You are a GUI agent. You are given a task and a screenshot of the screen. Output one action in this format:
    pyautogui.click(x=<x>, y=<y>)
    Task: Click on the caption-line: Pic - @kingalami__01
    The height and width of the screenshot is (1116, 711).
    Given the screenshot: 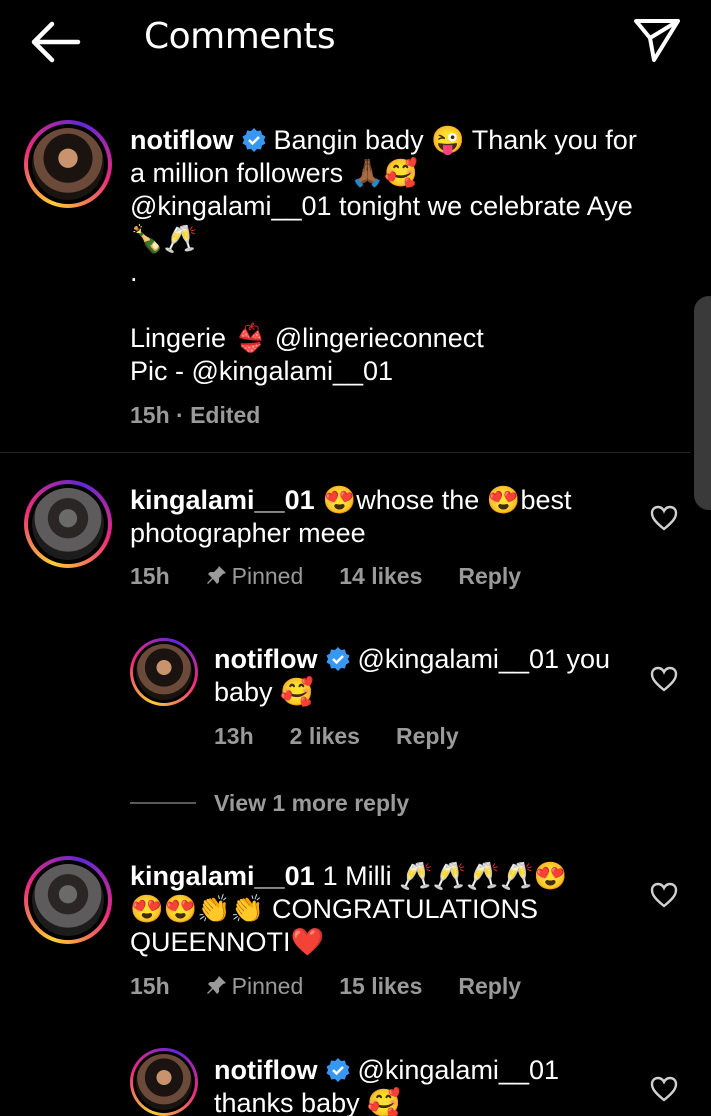 What is the action you would take?
    pyautogui.click(x=262, y=371)
    